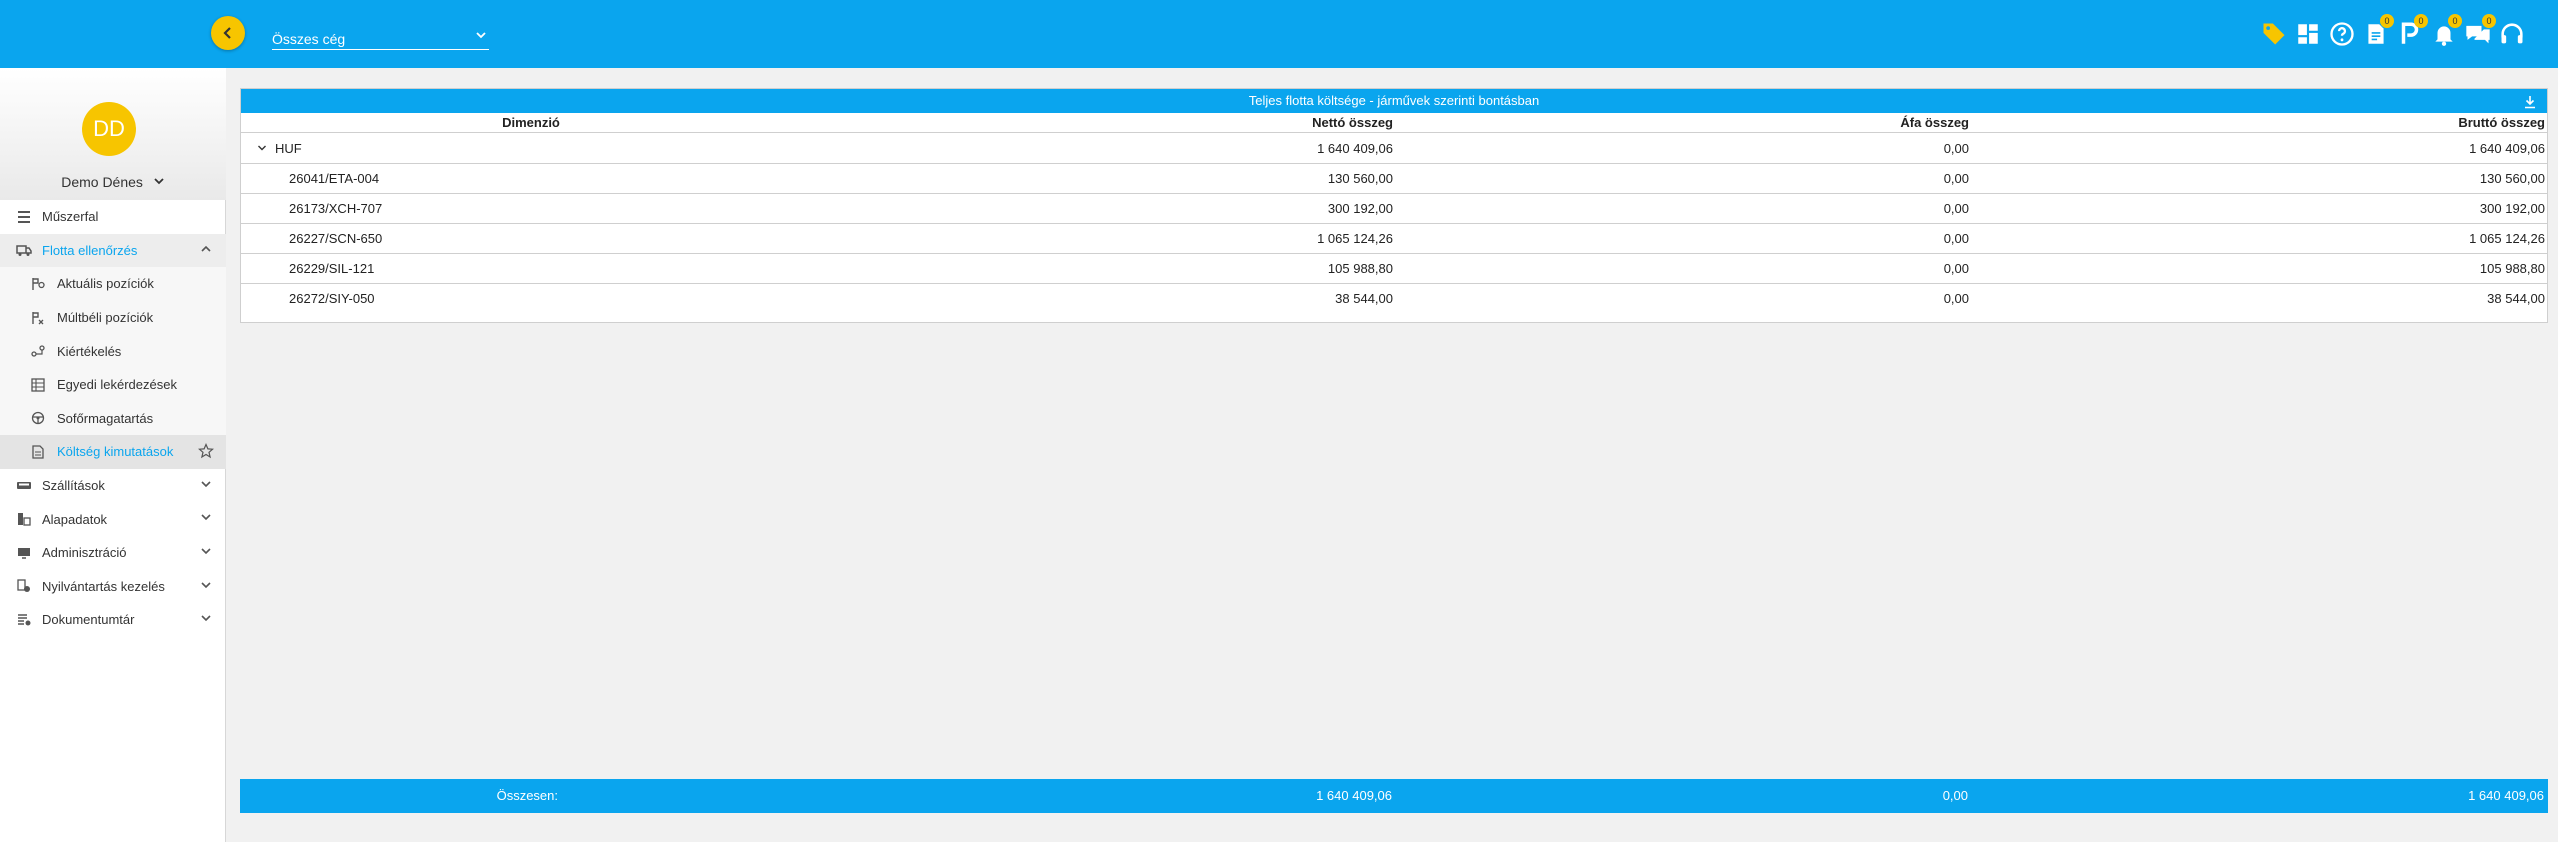 Image resolution: width=2558 pixels, height=842 pixels. Describe the element at coordinates (2512, 208) in the screenshot. I see `row-gross: 300 192,00` at that location.